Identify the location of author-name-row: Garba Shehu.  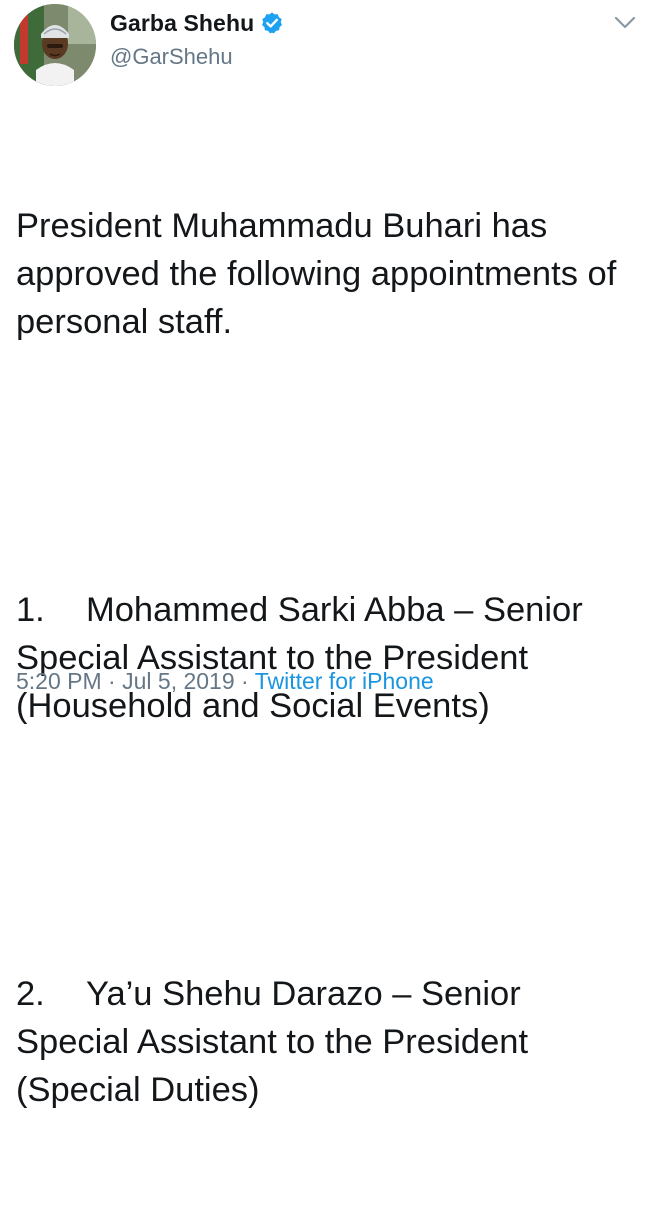
(197, 23).